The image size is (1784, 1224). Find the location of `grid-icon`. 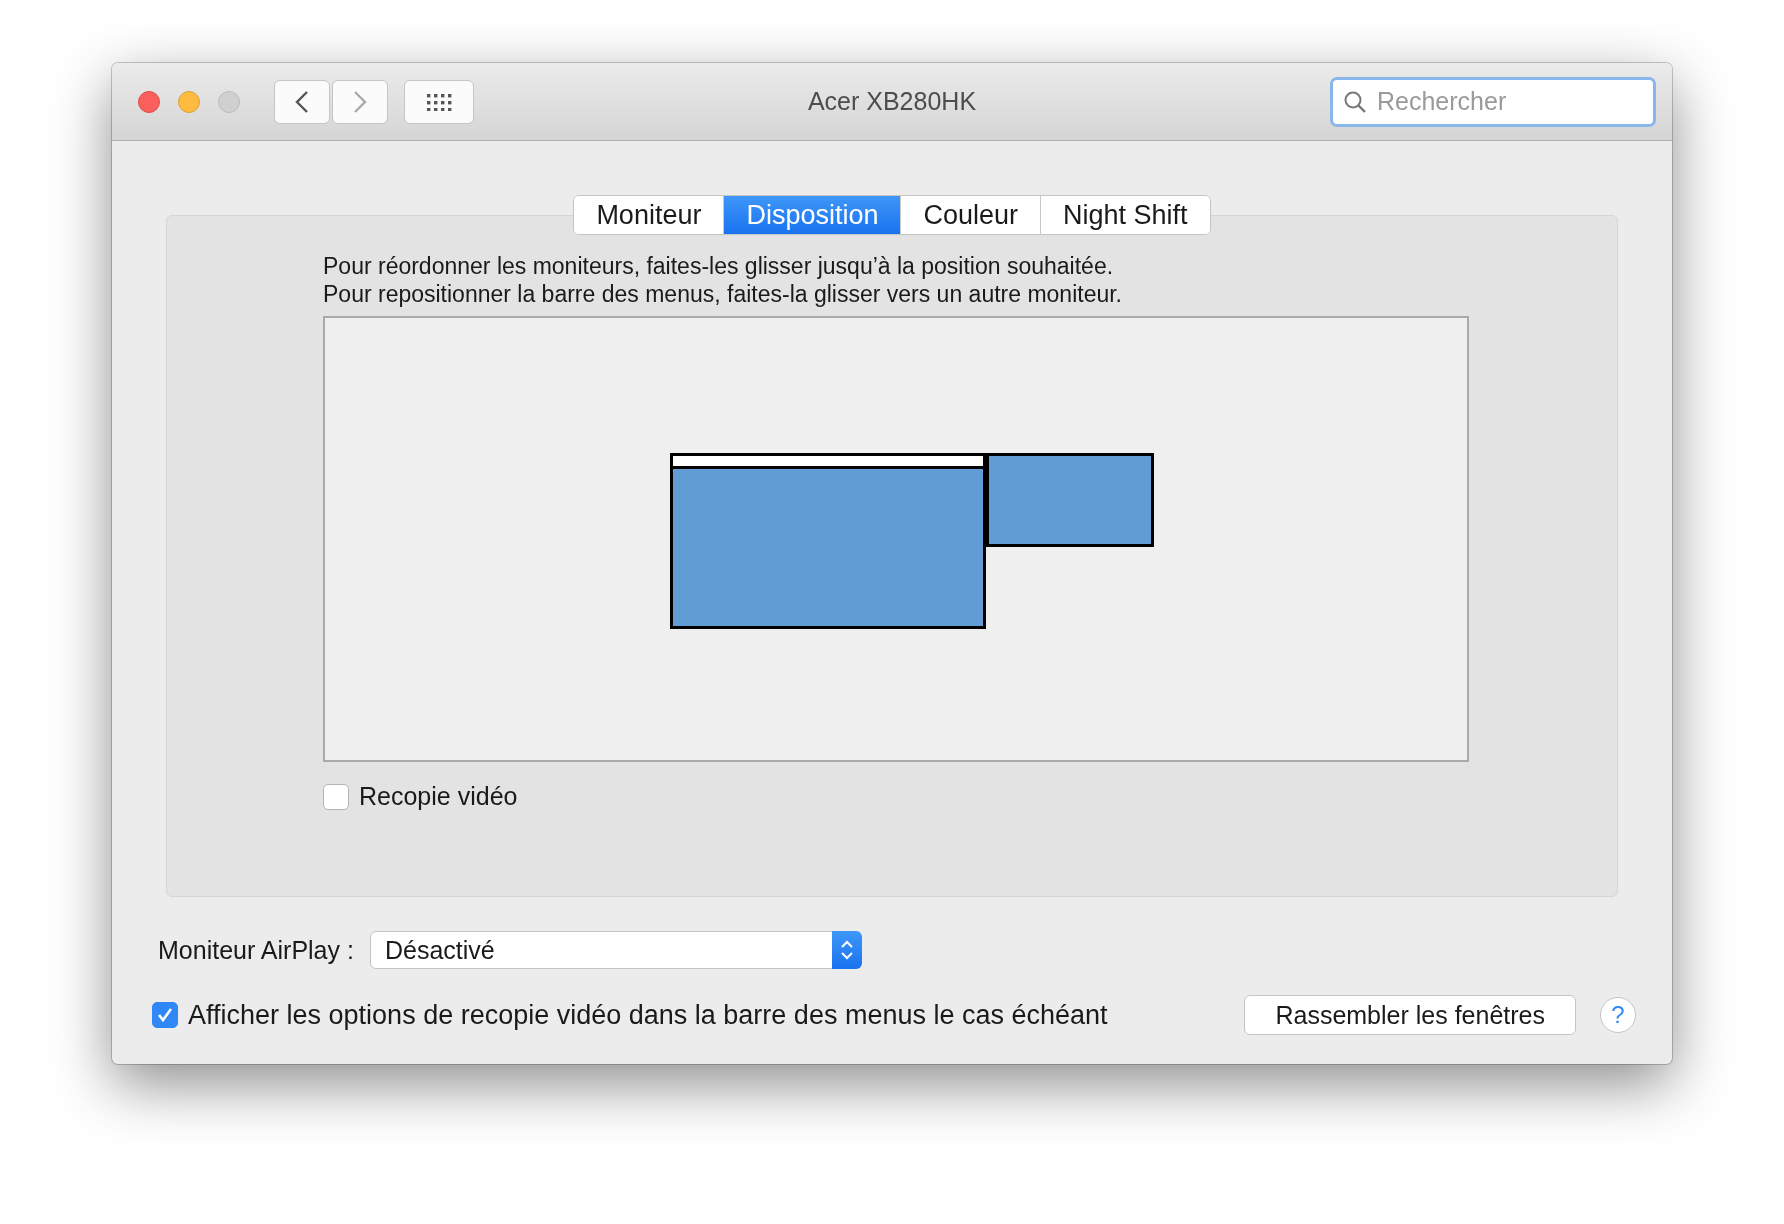

grid-icon is located at coordinates (439, 101).